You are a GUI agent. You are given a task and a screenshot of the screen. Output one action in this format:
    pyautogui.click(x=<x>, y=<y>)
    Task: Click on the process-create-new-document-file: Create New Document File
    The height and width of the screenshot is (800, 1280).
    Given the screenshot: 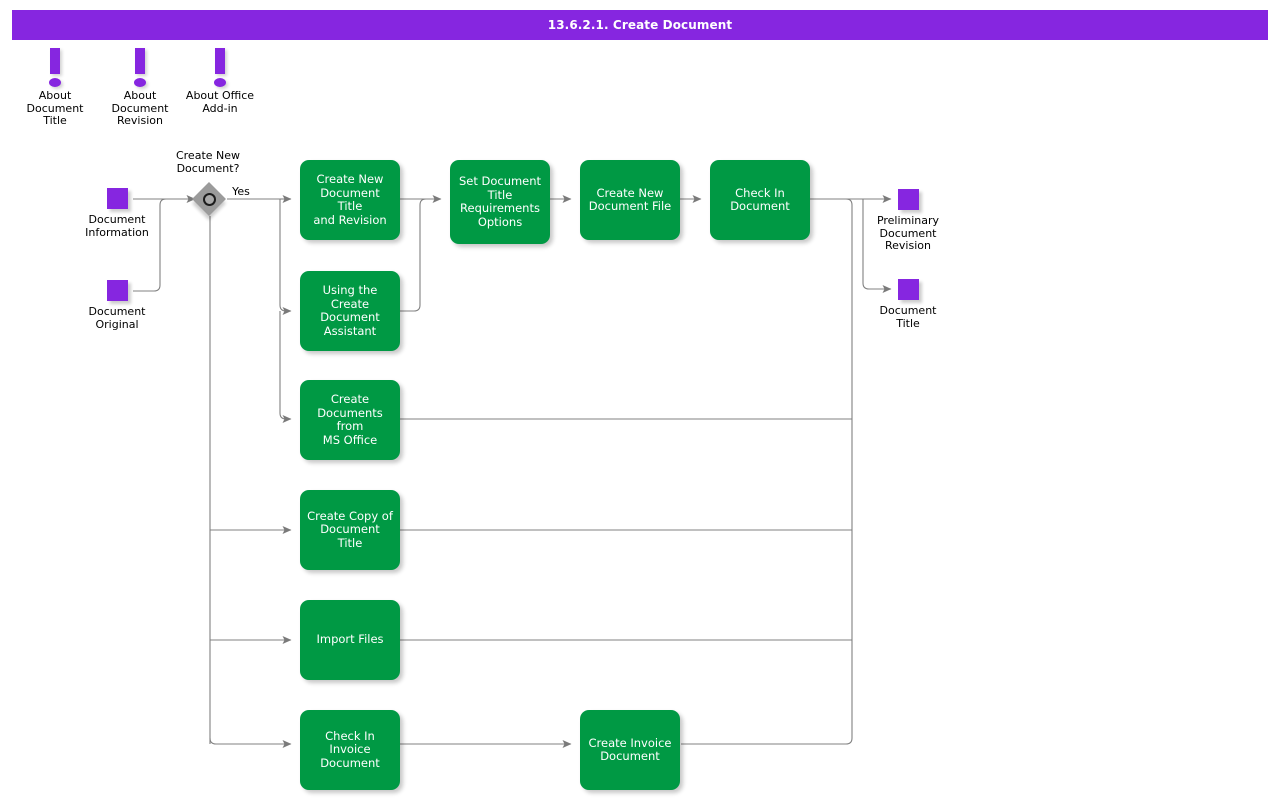 What is the action you would take?
    pyautogui.click(x=630, y=200)
    